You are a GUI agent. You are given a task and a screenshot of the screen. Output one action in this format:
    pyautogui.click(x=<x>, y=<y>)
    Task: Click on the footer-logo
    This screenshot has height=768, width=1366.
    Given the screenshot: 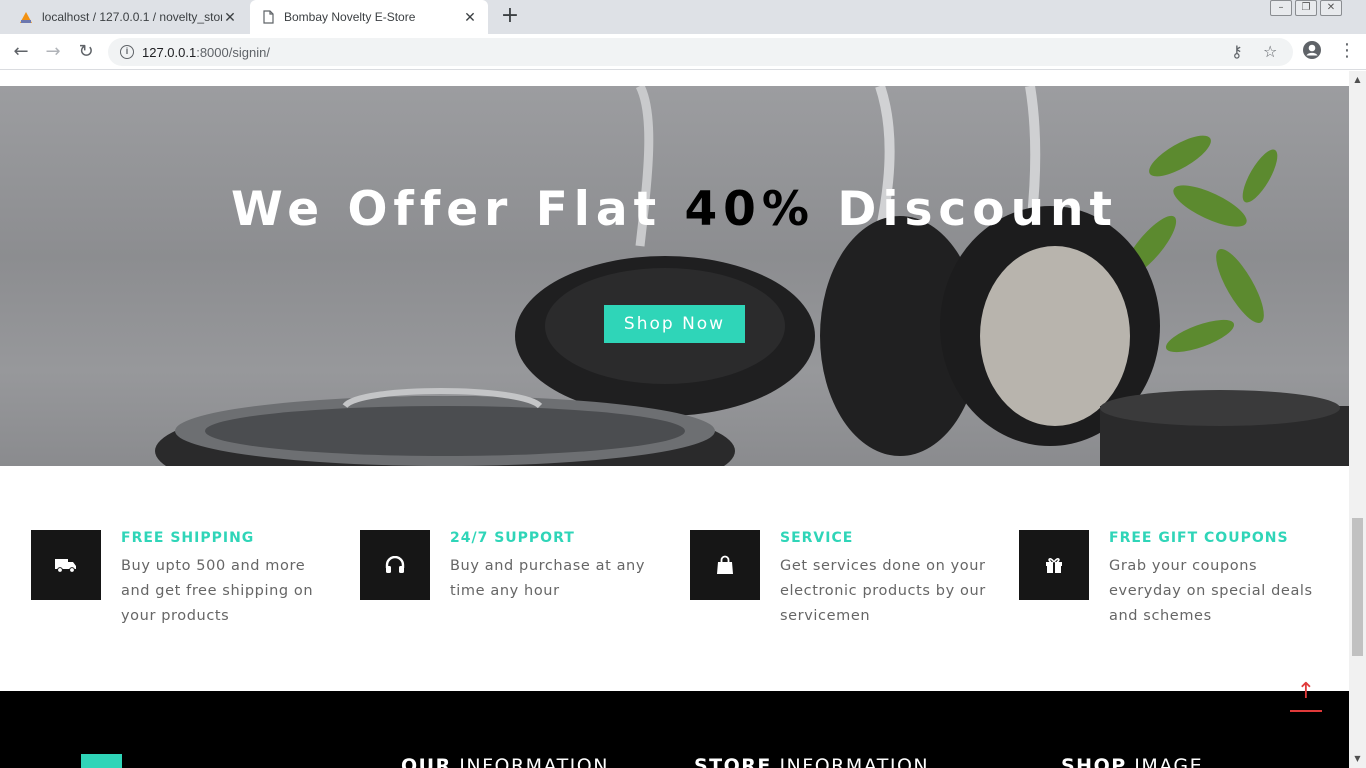 What is the action you would take?
    pyautogui.click(x=101, y=761)
    